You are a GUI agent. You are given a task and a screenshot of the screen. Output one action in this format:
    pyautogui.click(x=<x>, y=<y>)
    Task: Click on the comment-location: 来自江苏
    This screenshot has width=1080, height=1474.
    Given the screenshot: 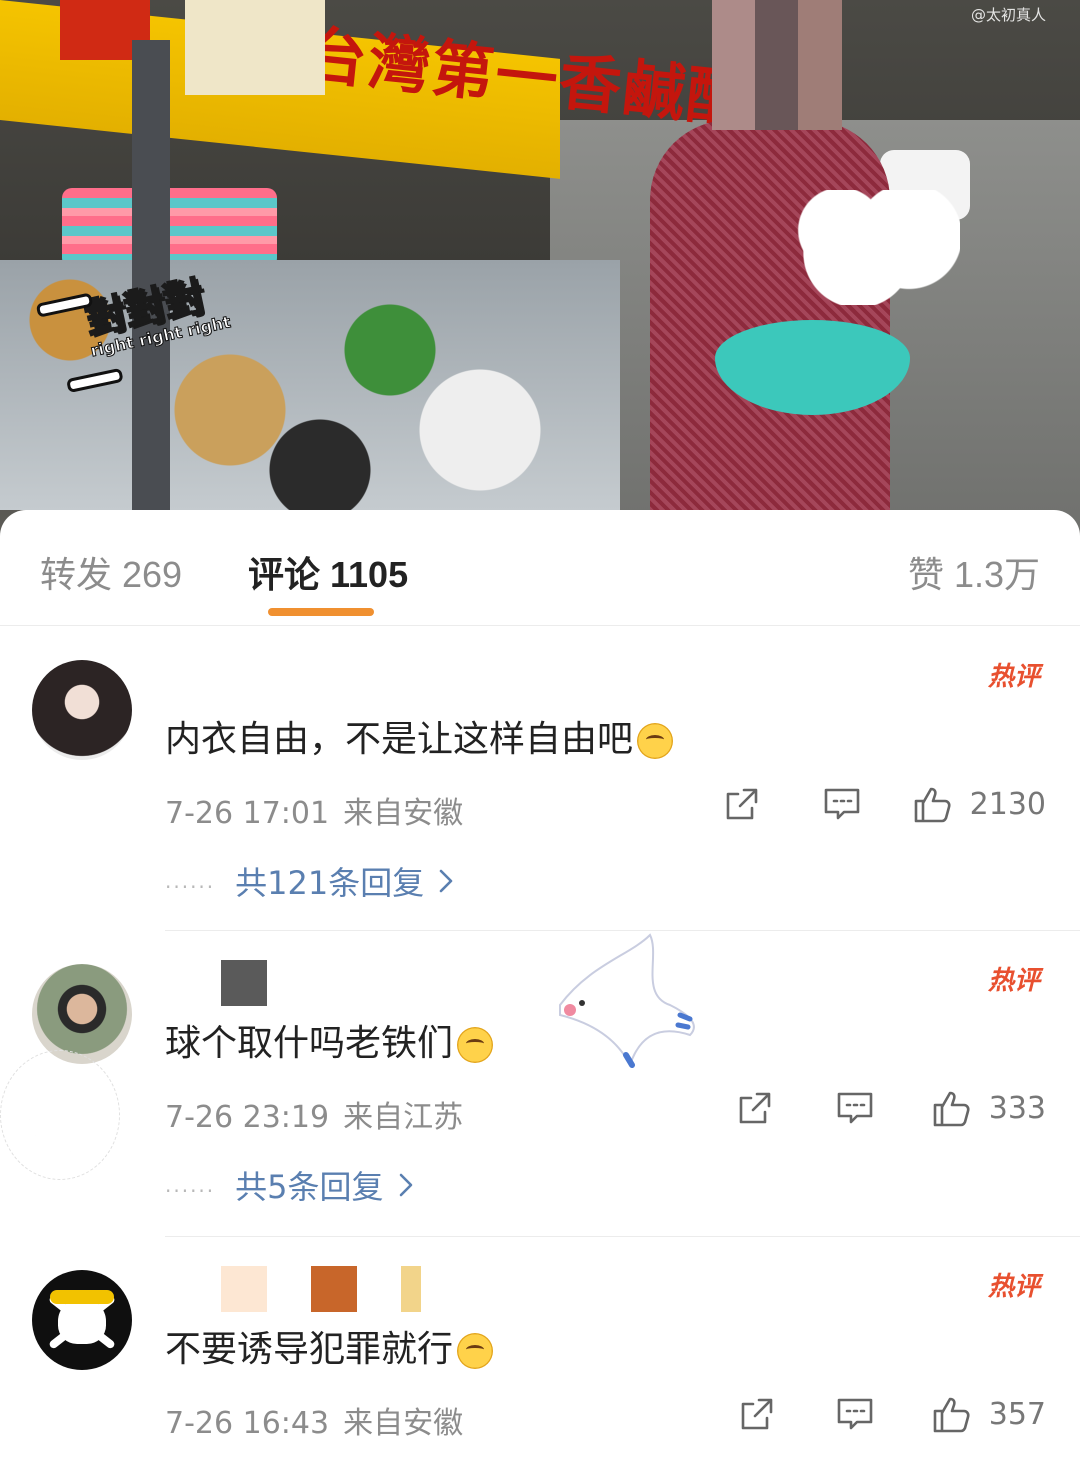 What is the action you would take?
    pyautogui.click(x=403, y=1117)
    